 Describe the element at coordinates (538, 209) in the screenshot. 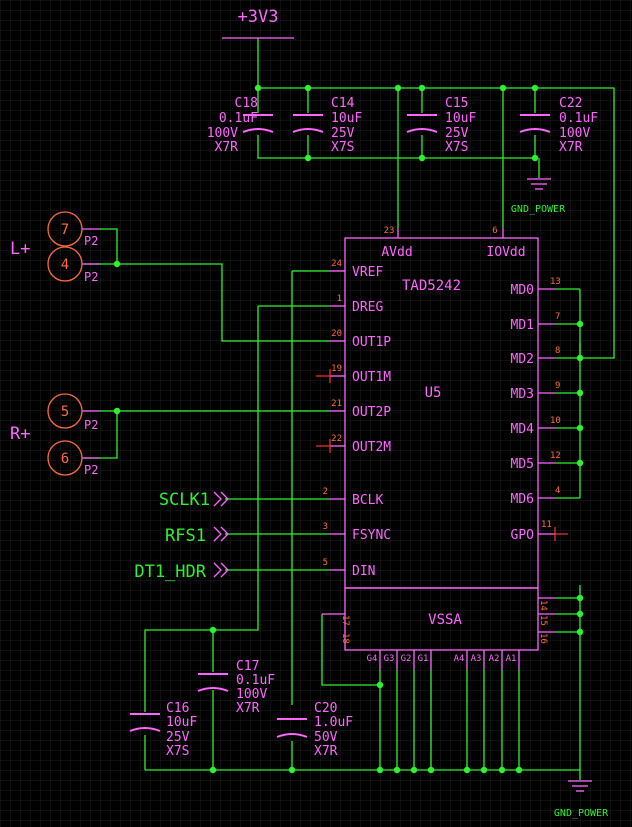

I see `gnd-label-top: GND_POWER` at that location.